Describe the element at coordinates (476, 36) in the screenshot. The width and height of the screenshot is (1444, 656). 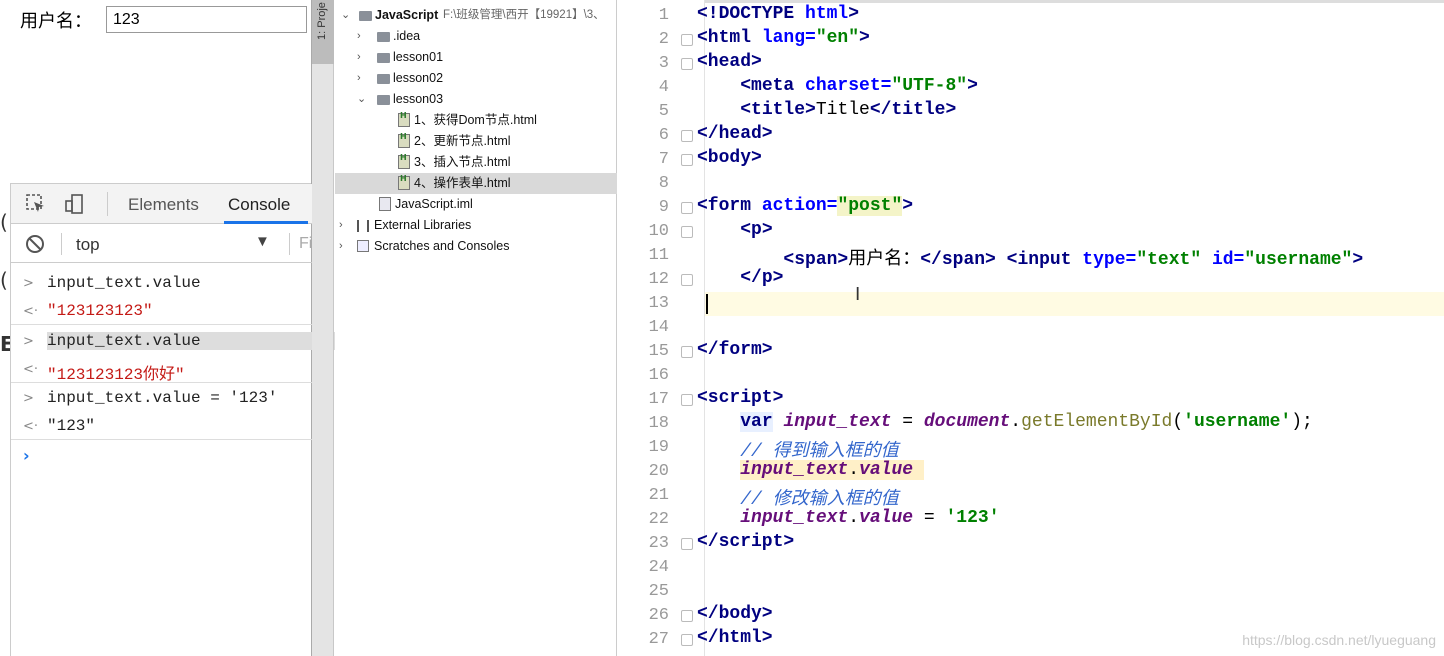
I see `tree-item-idea: › .idea` at that location.